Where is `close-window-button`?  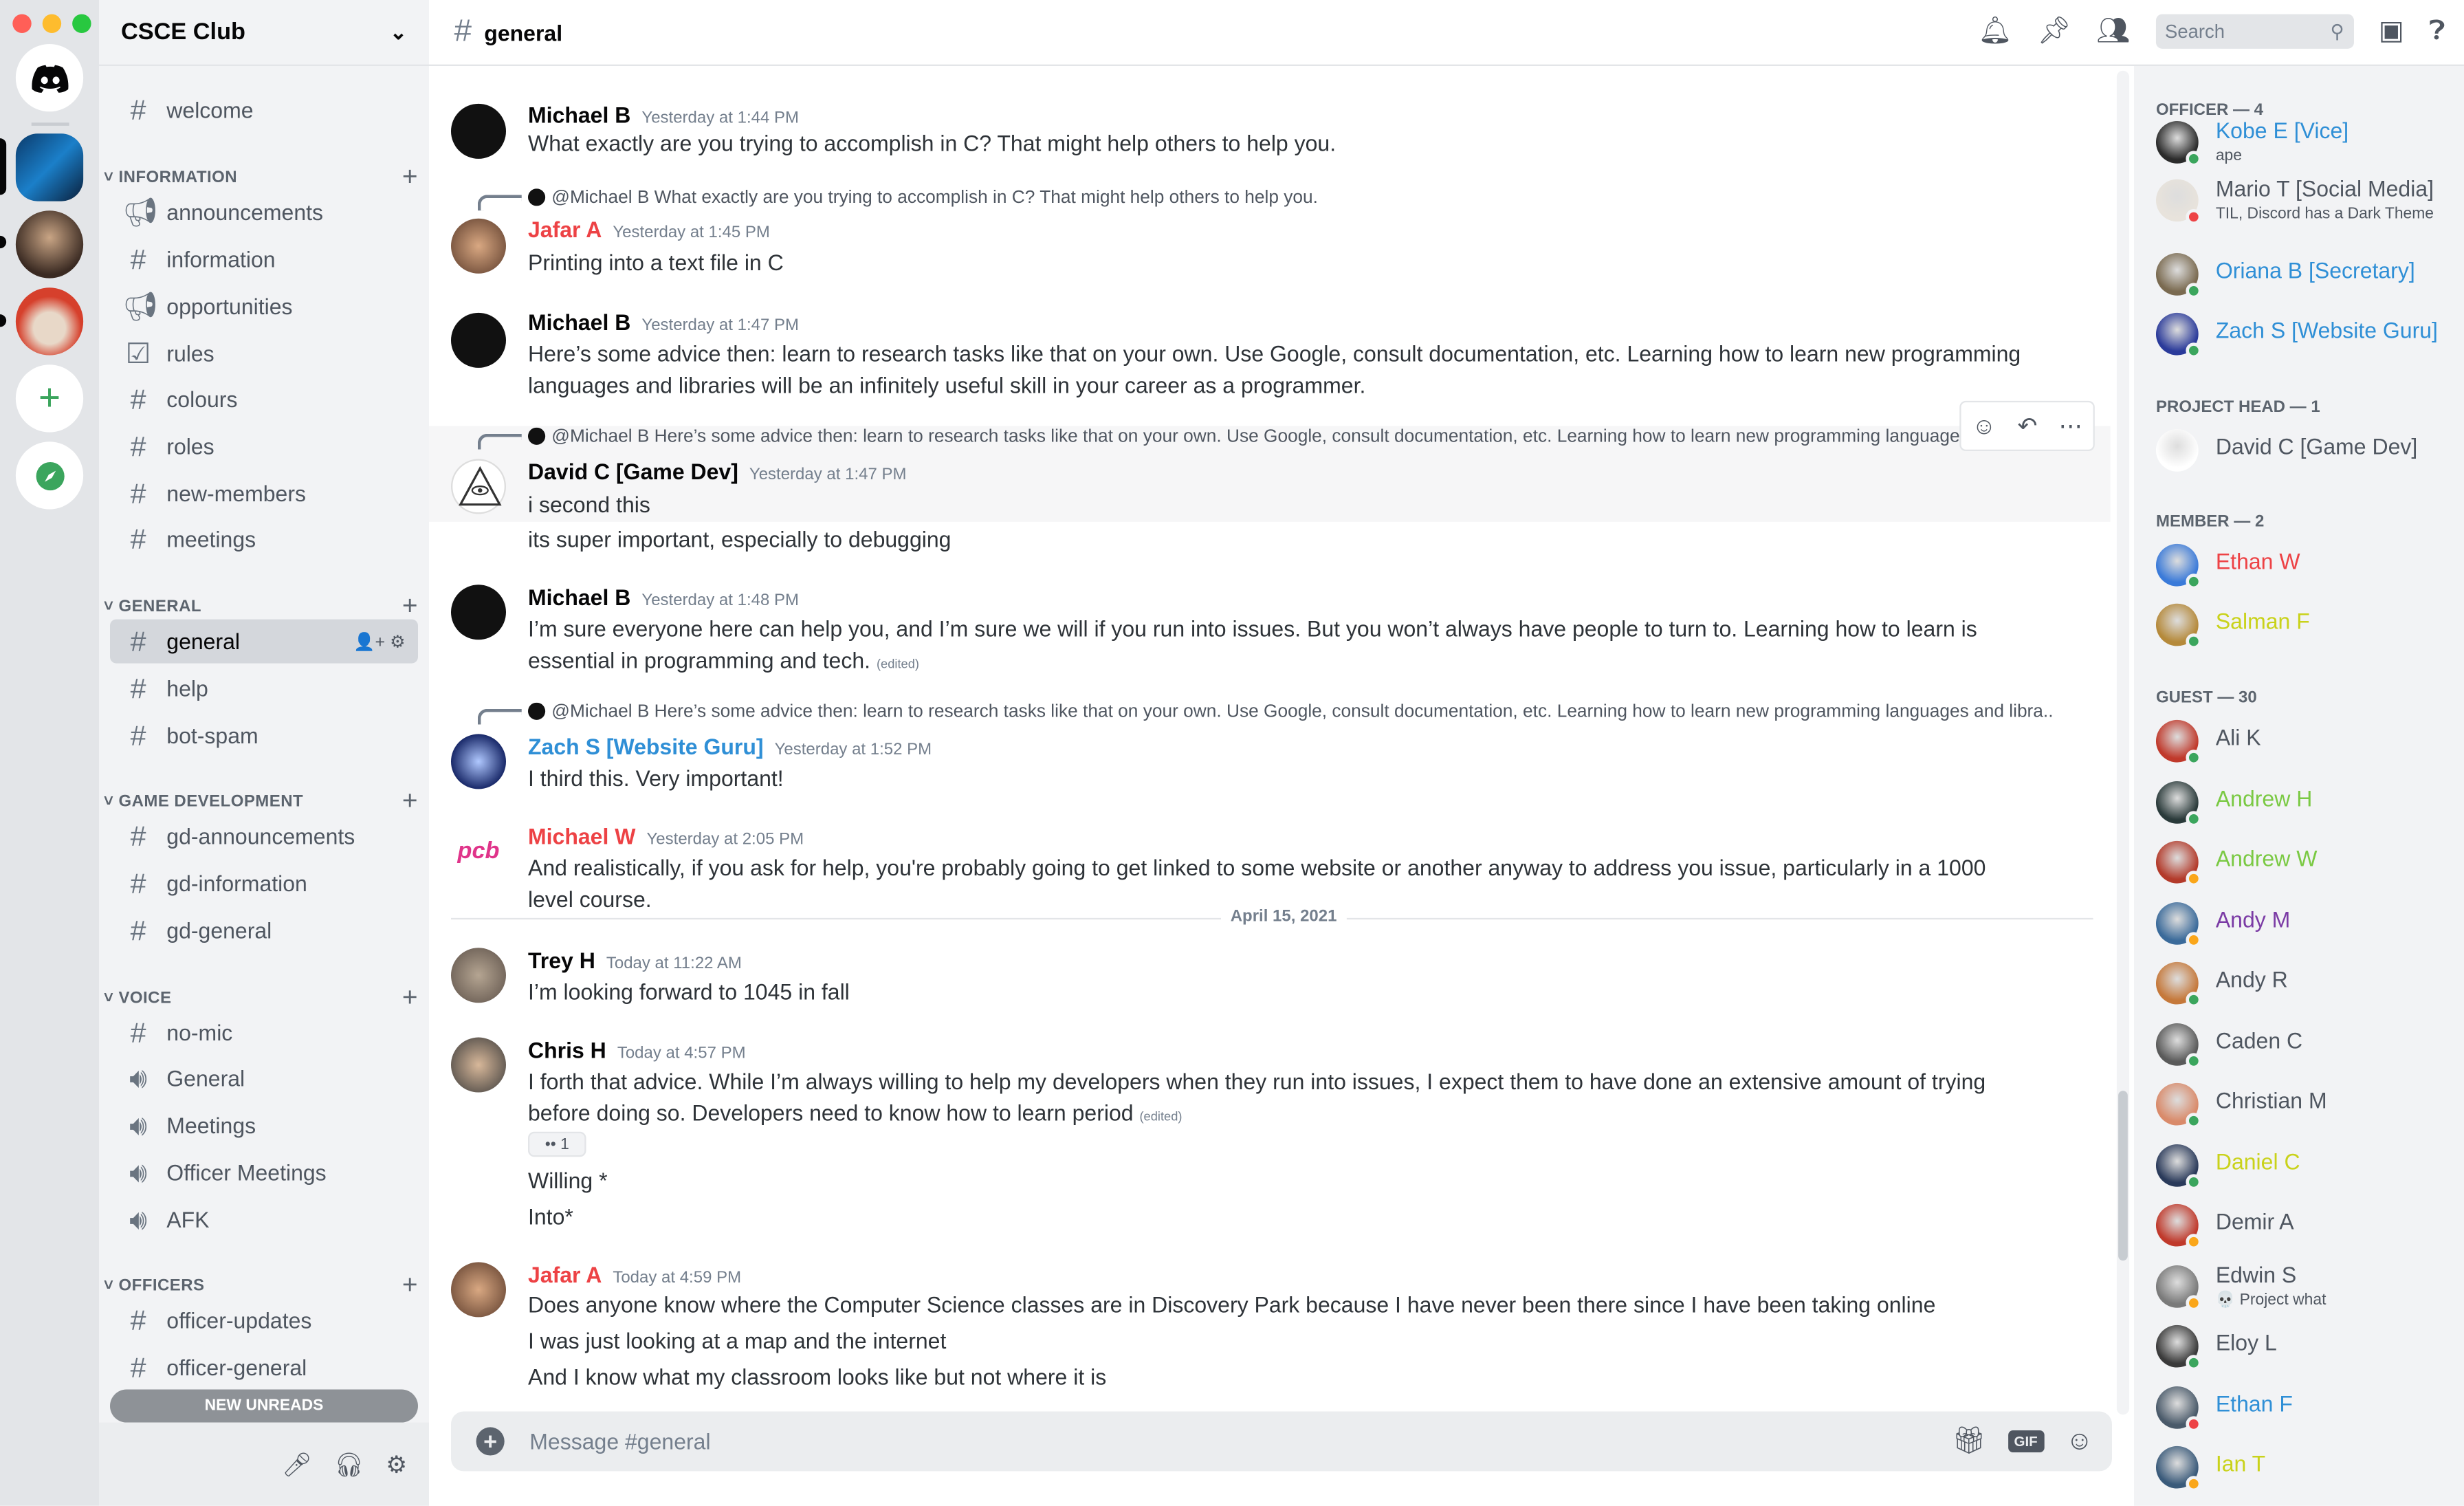 close-window-button is located at coordinates (22, 23).